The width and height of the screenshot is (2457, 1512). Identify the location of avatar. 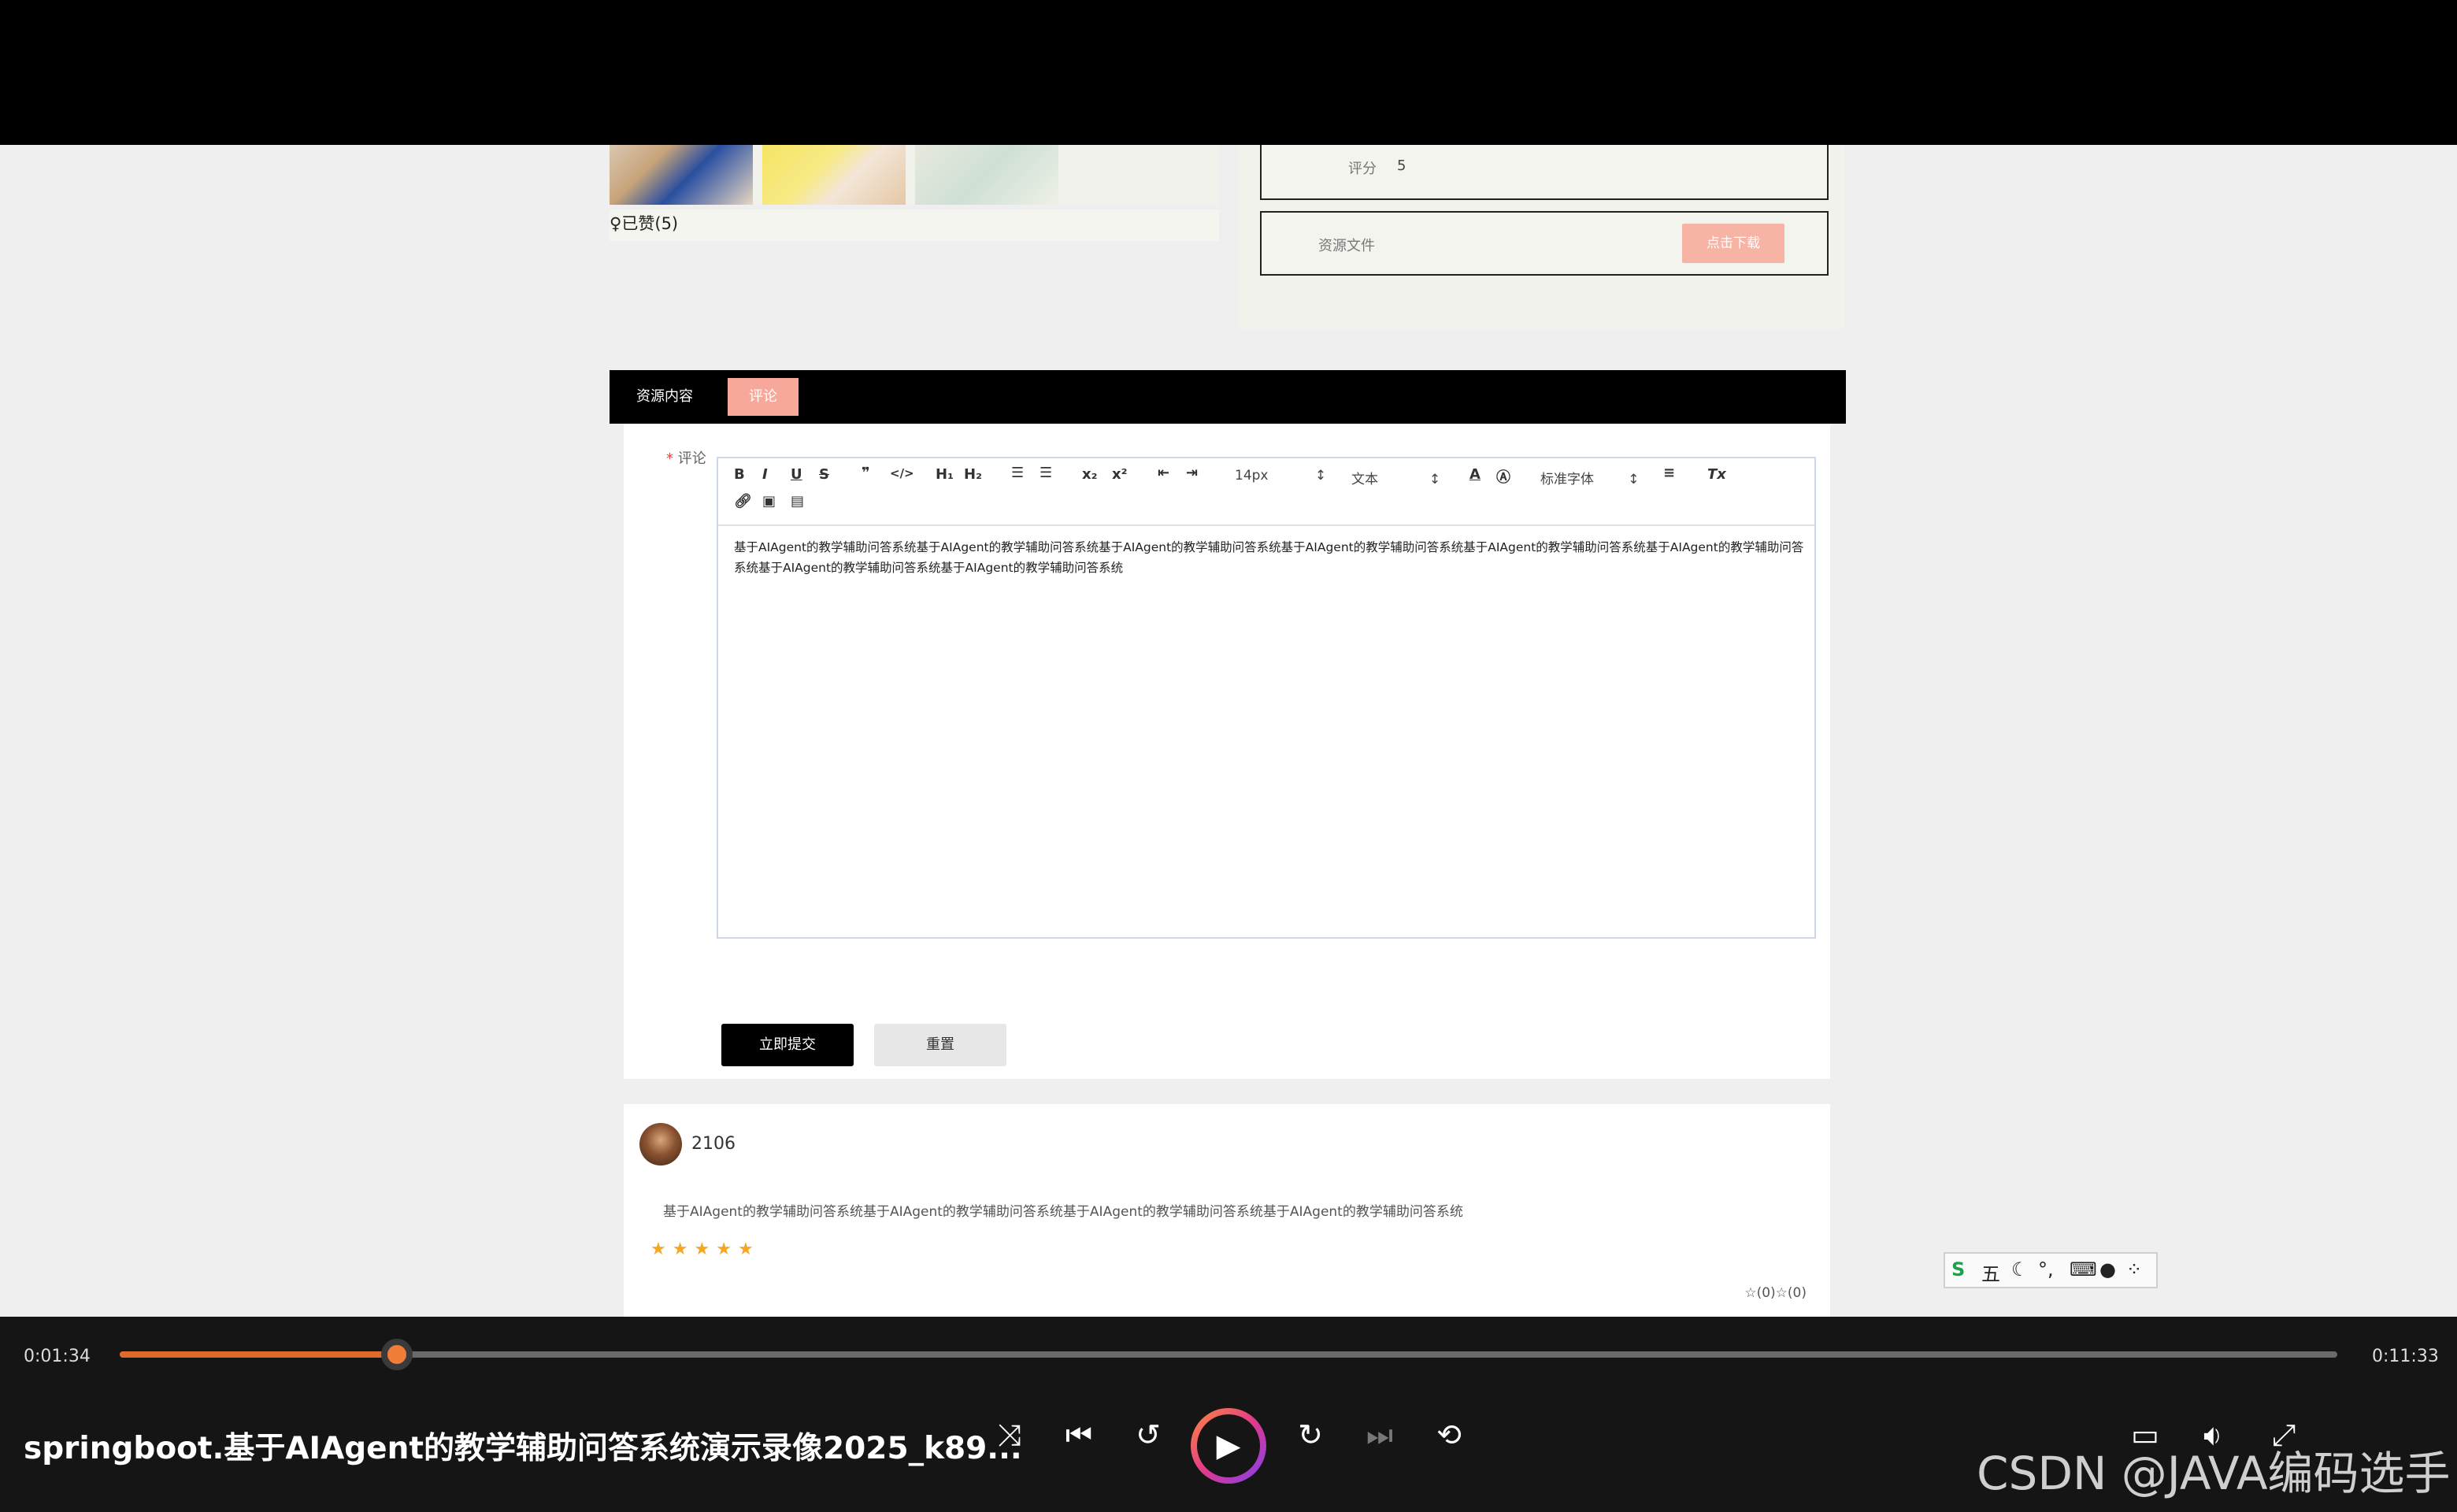
(660, 1144).